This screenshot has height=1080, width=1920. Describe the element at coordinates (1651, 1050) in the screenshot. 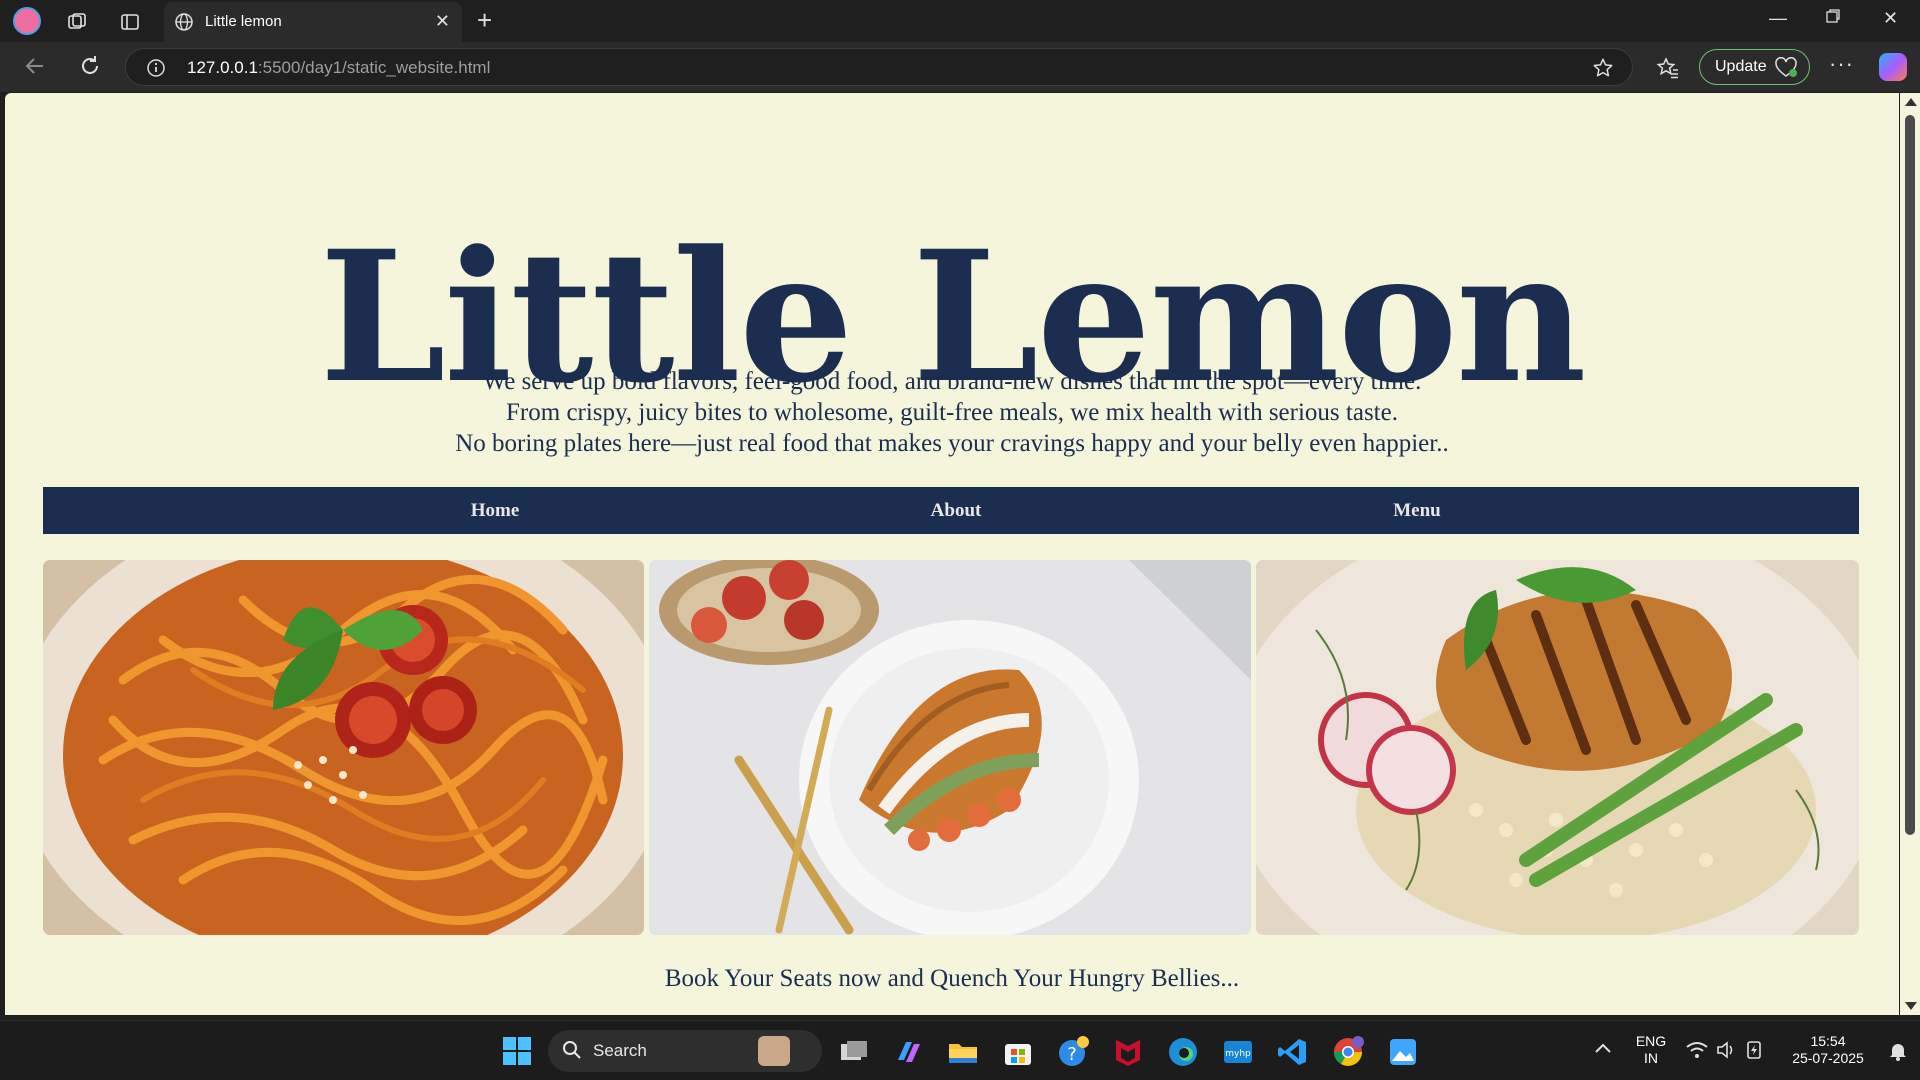

I see `language-indicator: ENG IN` at that location.